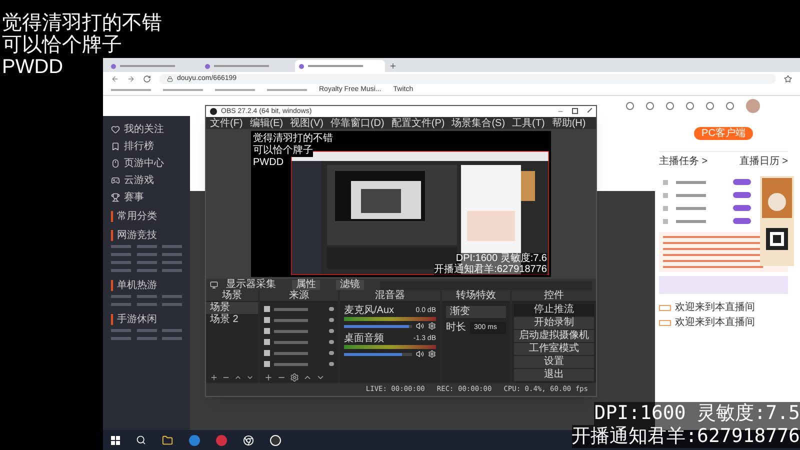 Image resolution: width=800 pixels, height=450 pixels. Describe the element at coordinates (788, 78) in the screenshot. I see `bookmark-star-icon` at that location.